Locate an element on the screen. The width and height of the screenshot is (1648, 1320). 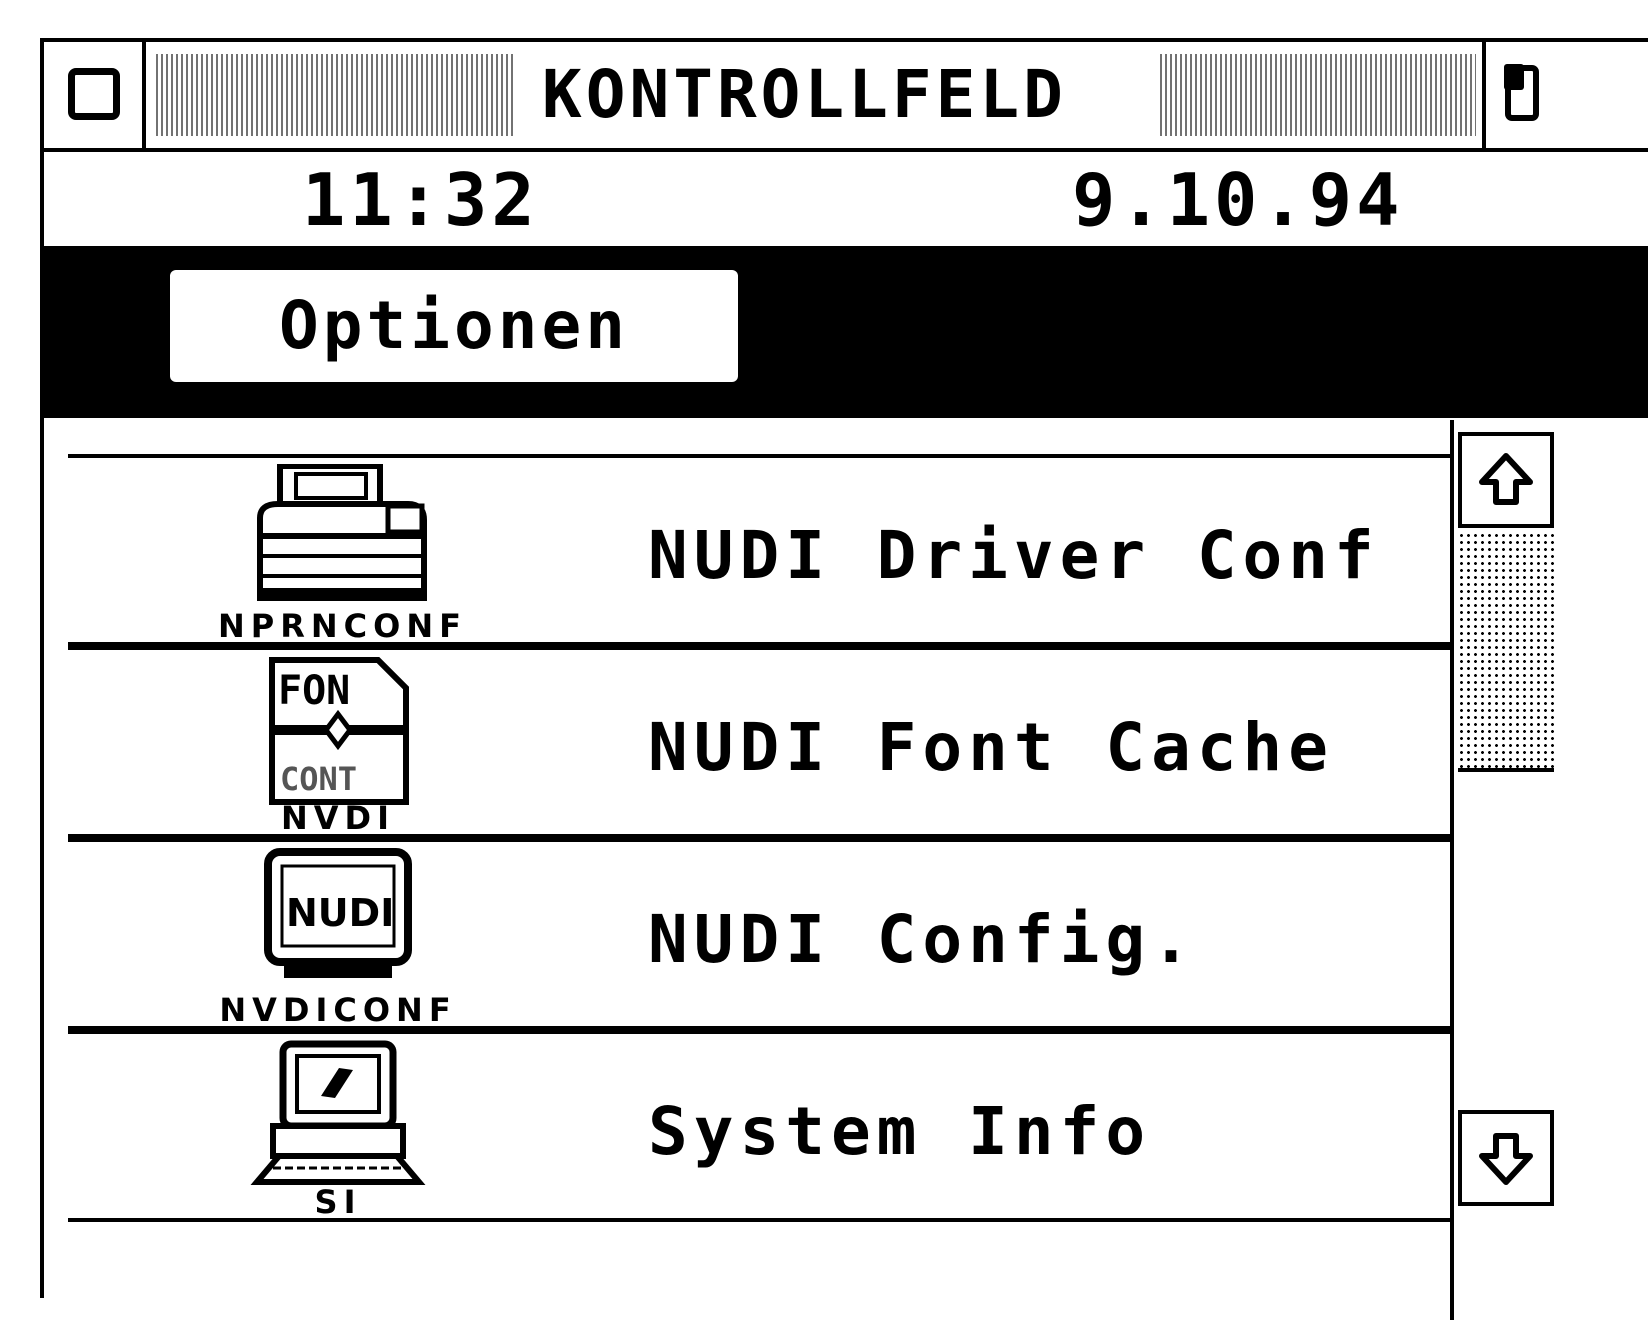
zoom-box-icon is located at coordinates (1521, 93).